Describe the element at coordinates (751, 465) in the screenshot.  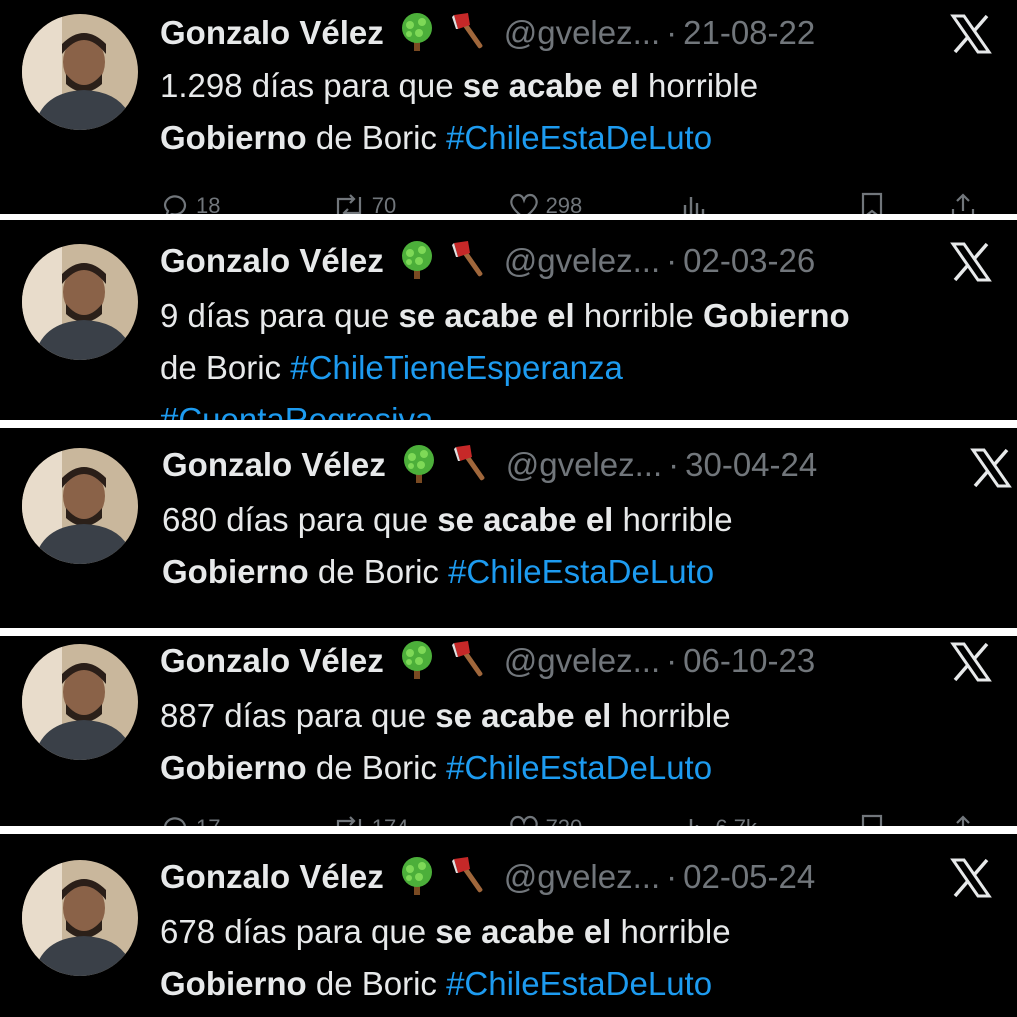
I see `tweet-date: 30-04-24` at that location.